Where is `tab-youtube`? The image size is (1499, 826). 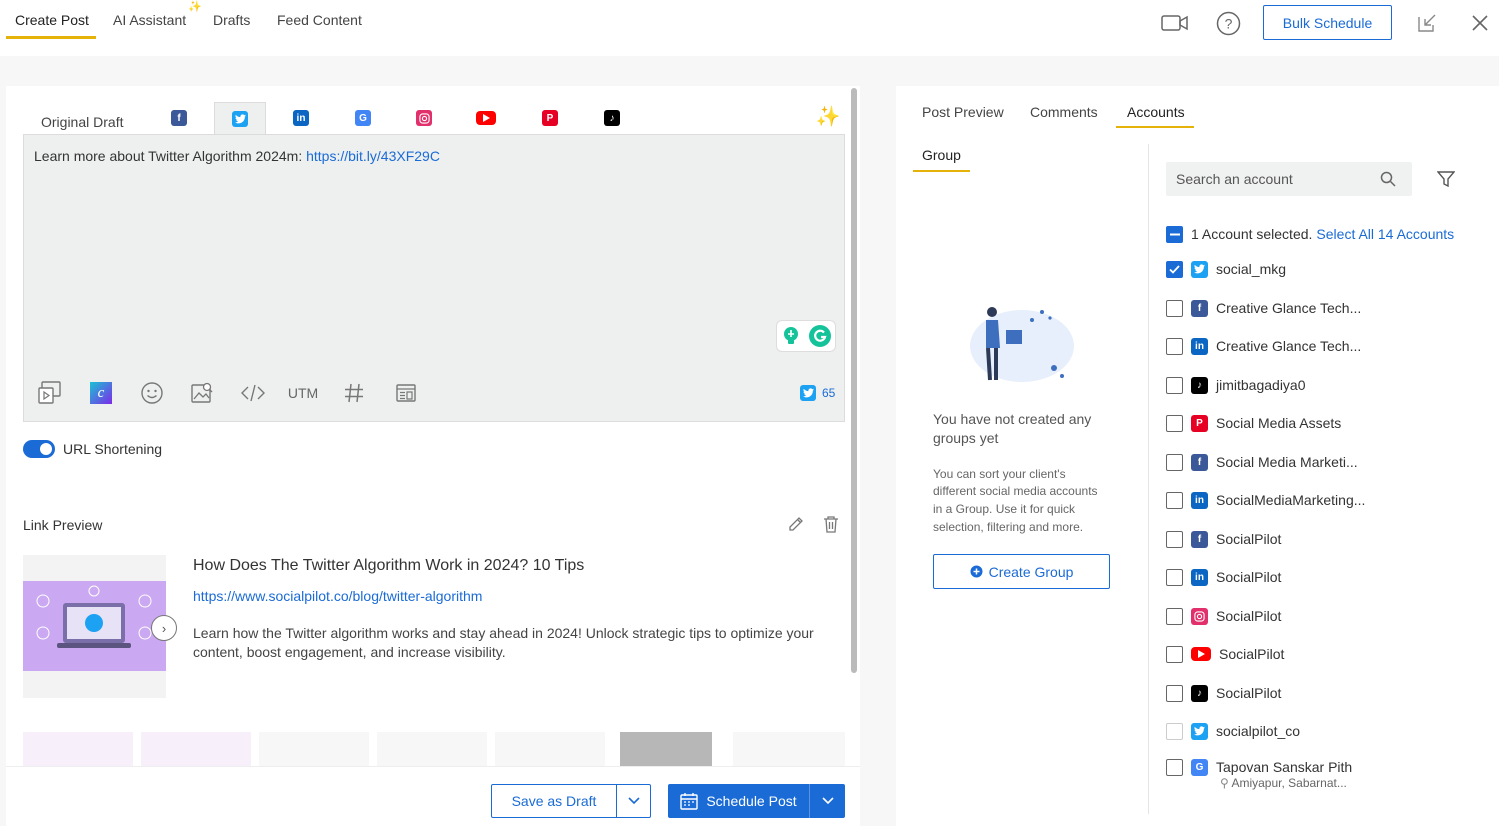
tab-youtube is located at coordinates (486, 118).